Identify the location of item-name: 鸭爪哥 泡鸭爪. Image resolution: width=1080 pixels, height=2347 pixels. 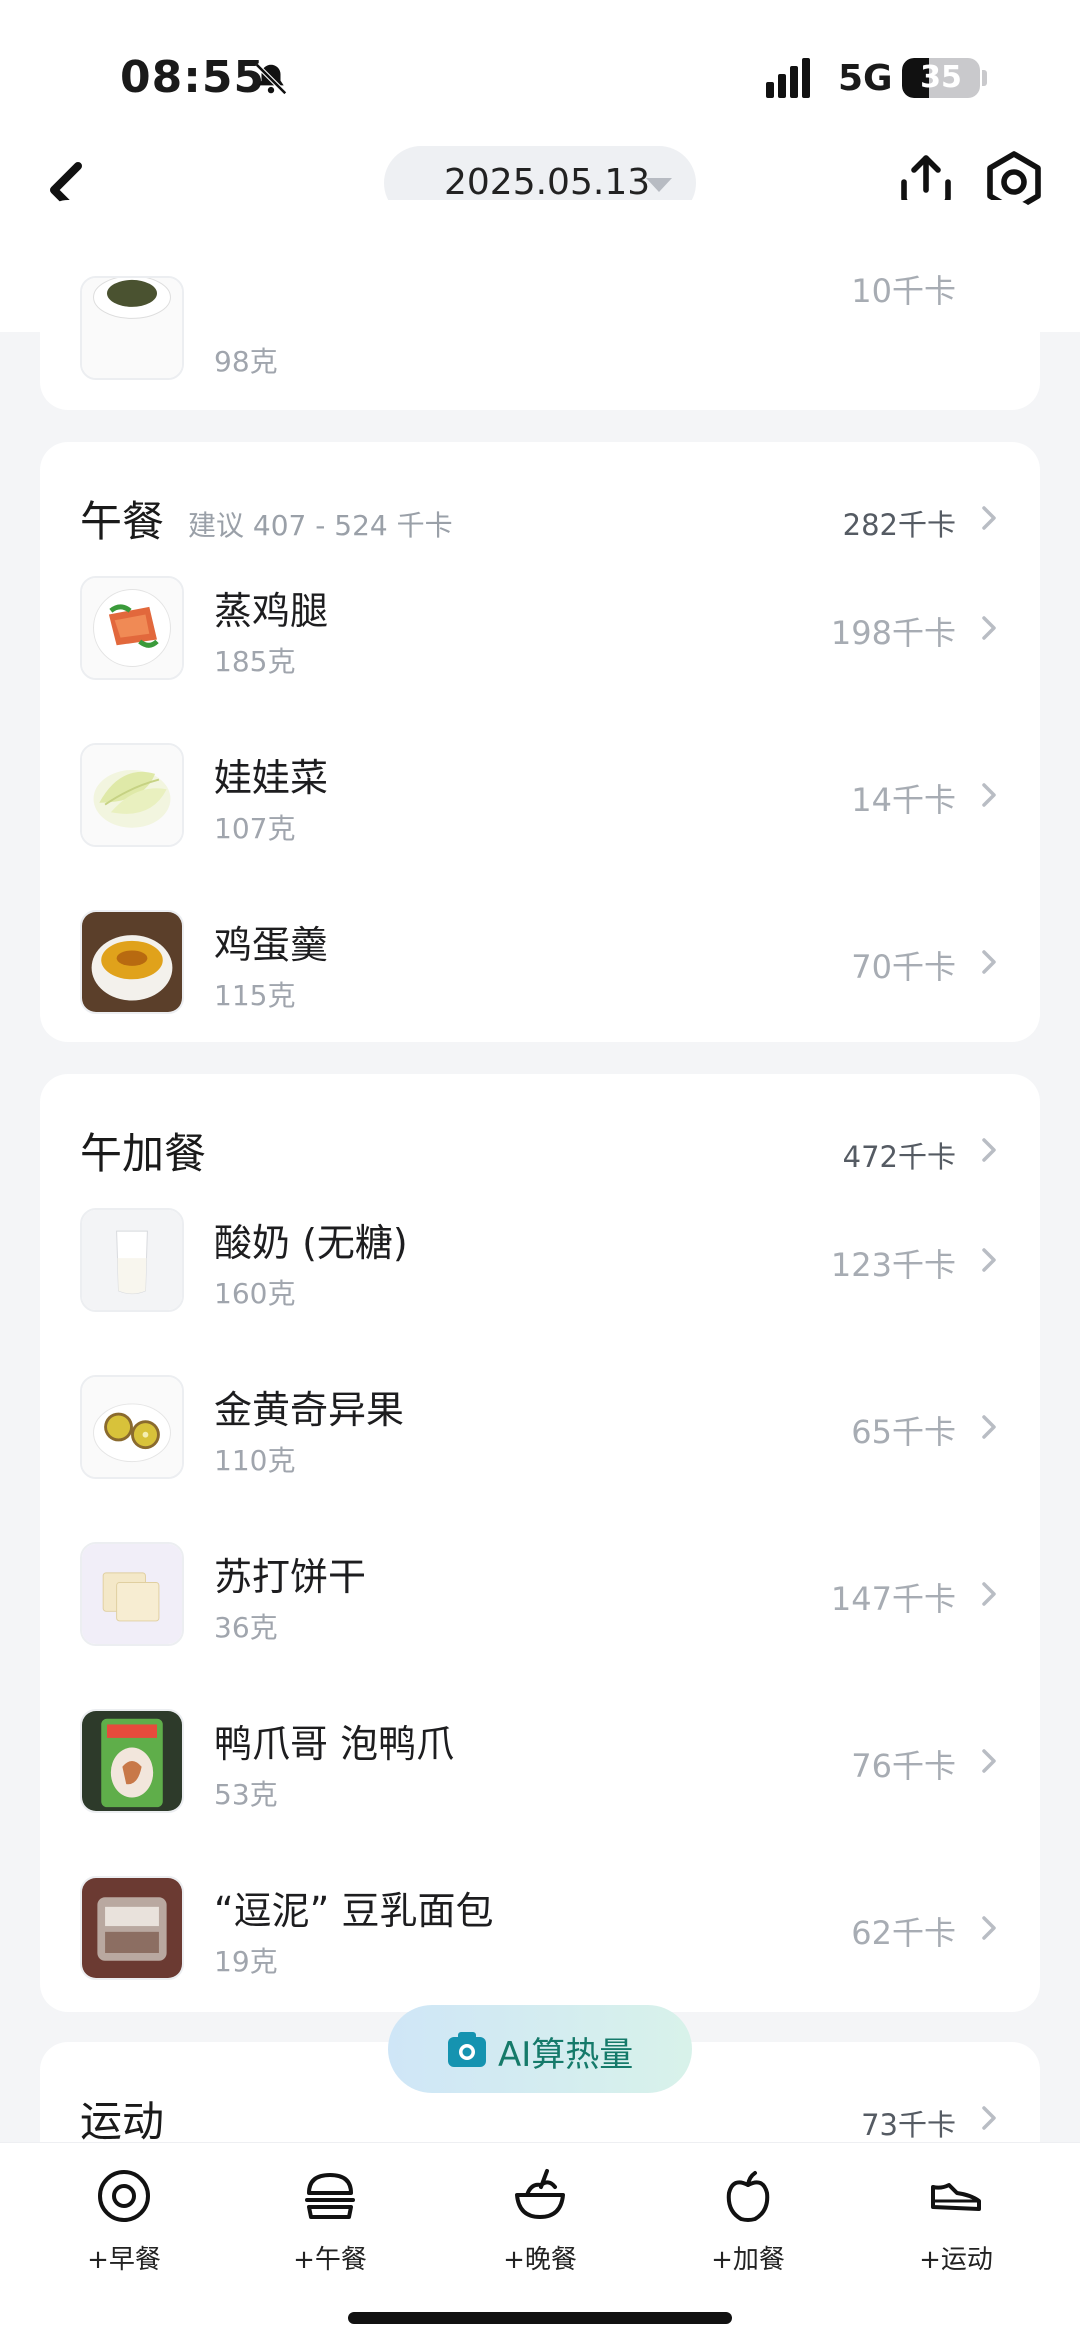
(334, 1744).